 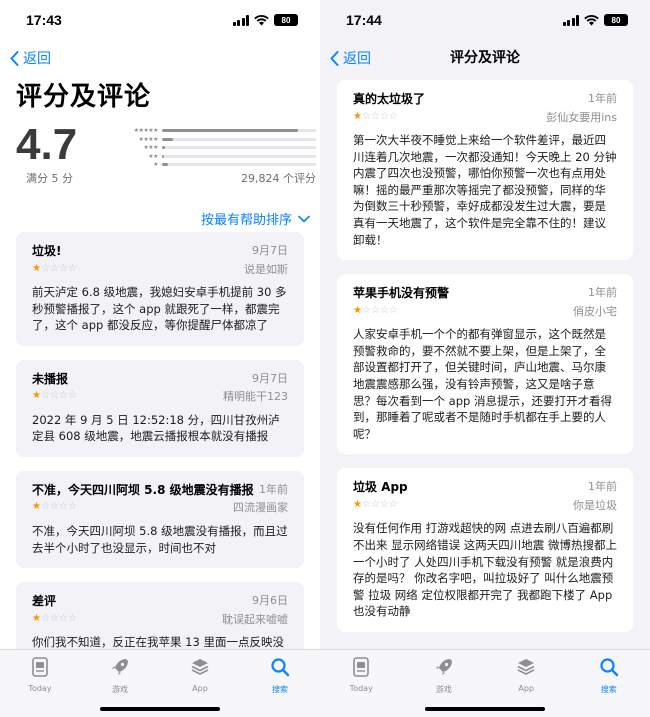 What do you see at coordinates (526, 669) in the screenshot?
I see `apps-stack-icon` at bounding box center [526, 669].